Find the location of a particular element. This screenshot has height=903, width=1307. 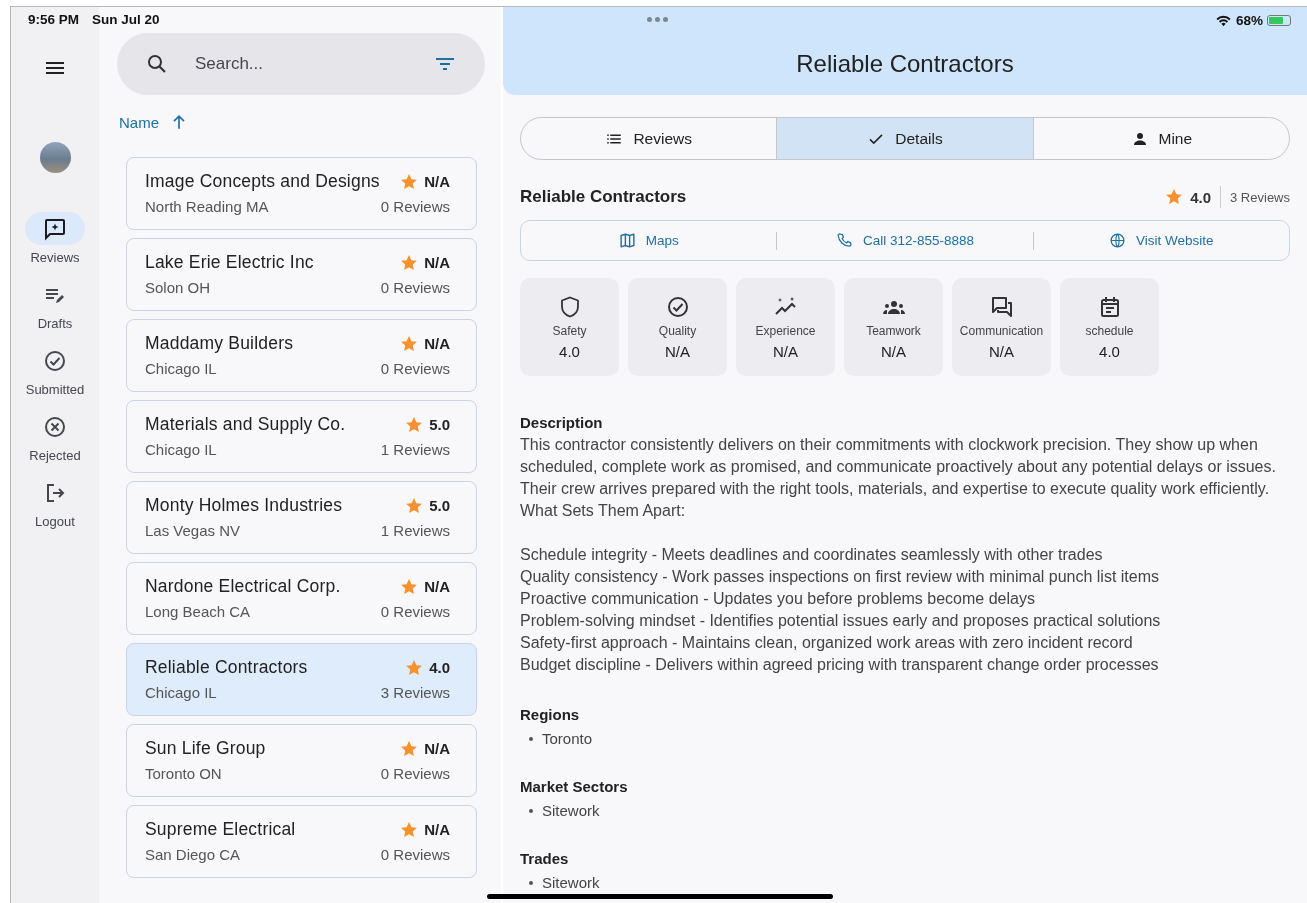

company-name: Image Concepts and Designs is located at coordinates (262, 181).